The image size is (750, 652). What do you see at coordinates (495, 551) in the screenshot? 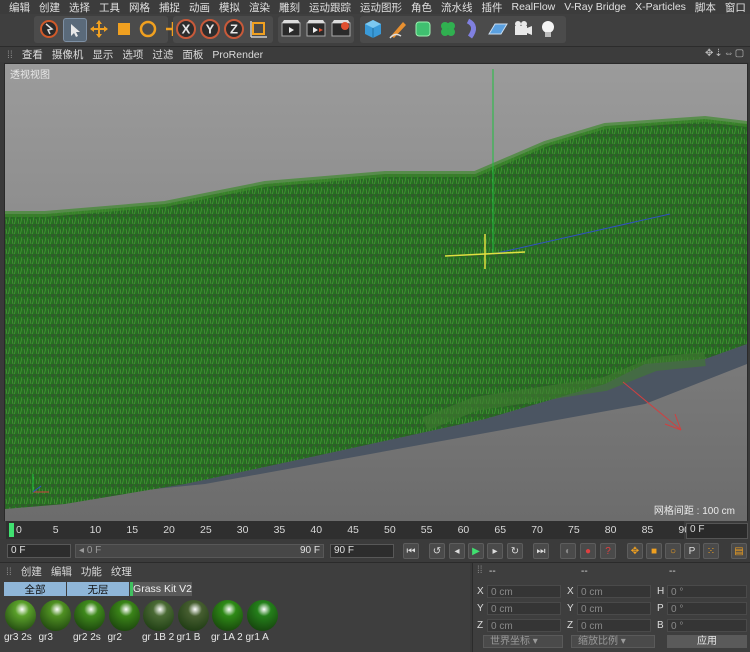
I see `next-frame-icon: ▸` at bounding box center [495, 551].